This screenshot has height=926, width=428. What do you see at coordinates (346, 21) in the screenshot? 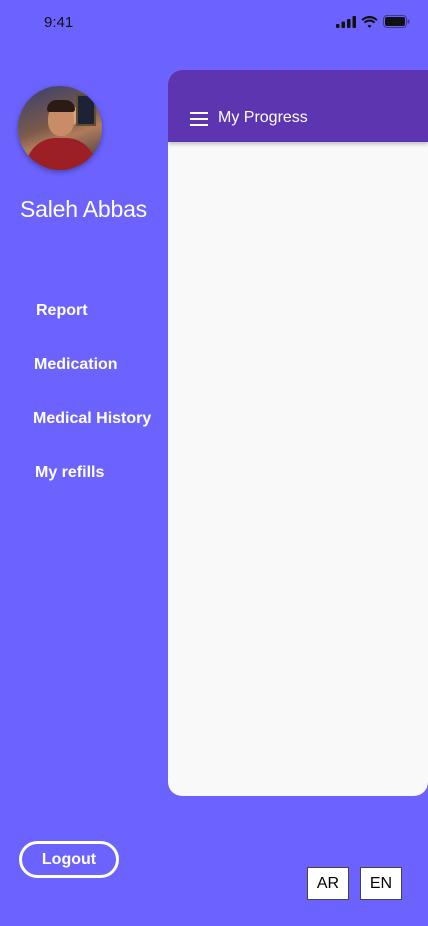
I see `signal-icon` at bounding box center [346, 21].